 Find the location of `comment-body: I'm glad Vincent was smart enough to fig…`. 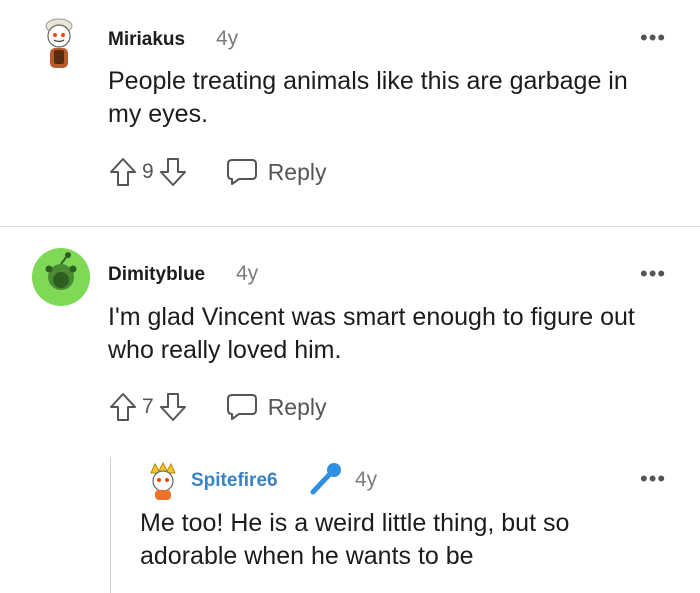

comment-body: I'm glad Vincent was smart enough to fig… is located at coordinates (371, 333).